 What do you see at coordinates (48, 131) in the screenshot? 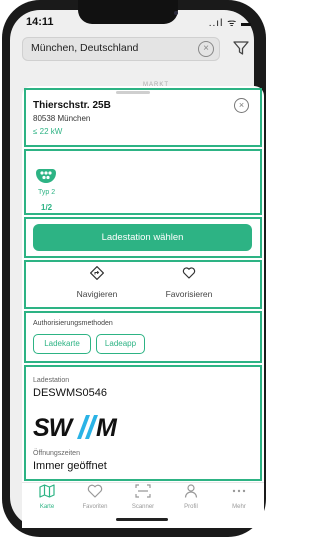
I see `station-power: ≤ 22 kW` at bounding box center [48, 131].